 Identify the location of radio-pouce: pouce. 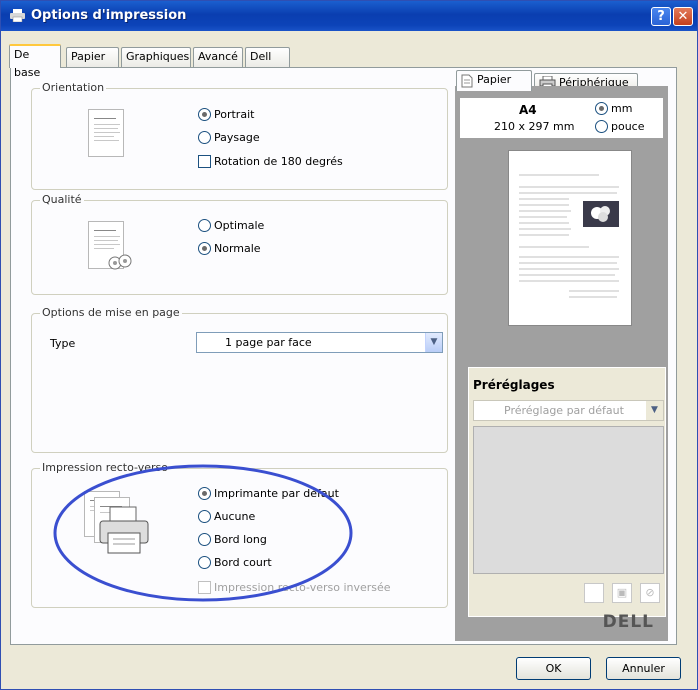
(620, 126).